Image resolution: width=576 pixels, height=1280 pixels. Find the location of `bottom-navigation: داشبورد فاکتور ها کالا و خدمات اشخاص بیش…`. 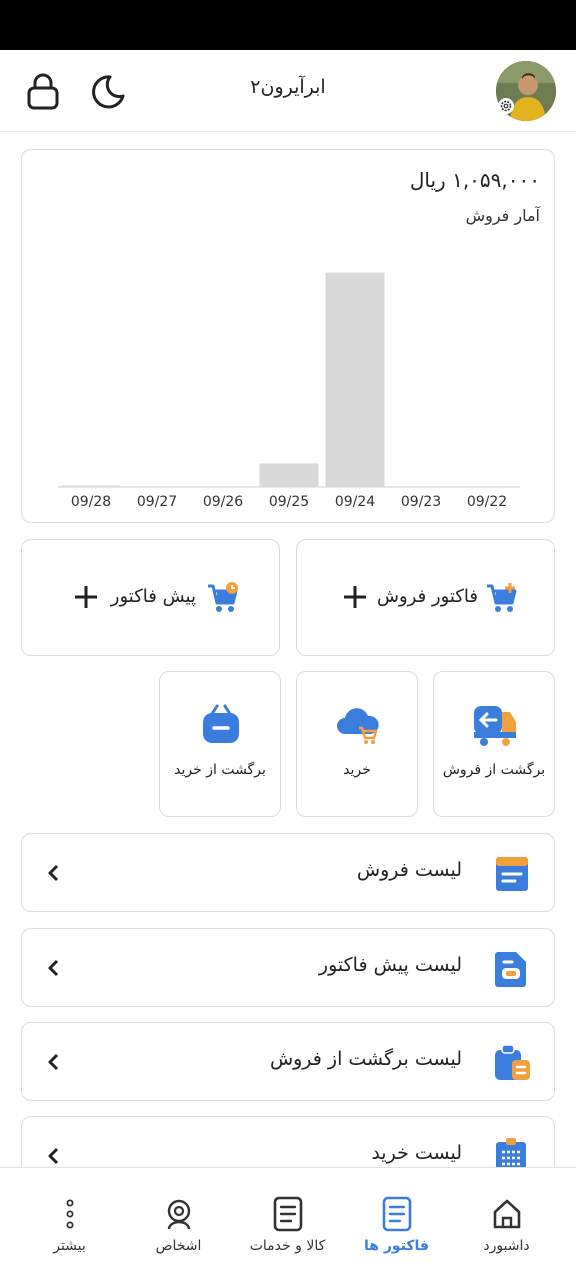

bottom-navigation: داشبورد فاکتور ها کالا و خدمات اشخاص بیش… is located at coordinates (288, 1223).